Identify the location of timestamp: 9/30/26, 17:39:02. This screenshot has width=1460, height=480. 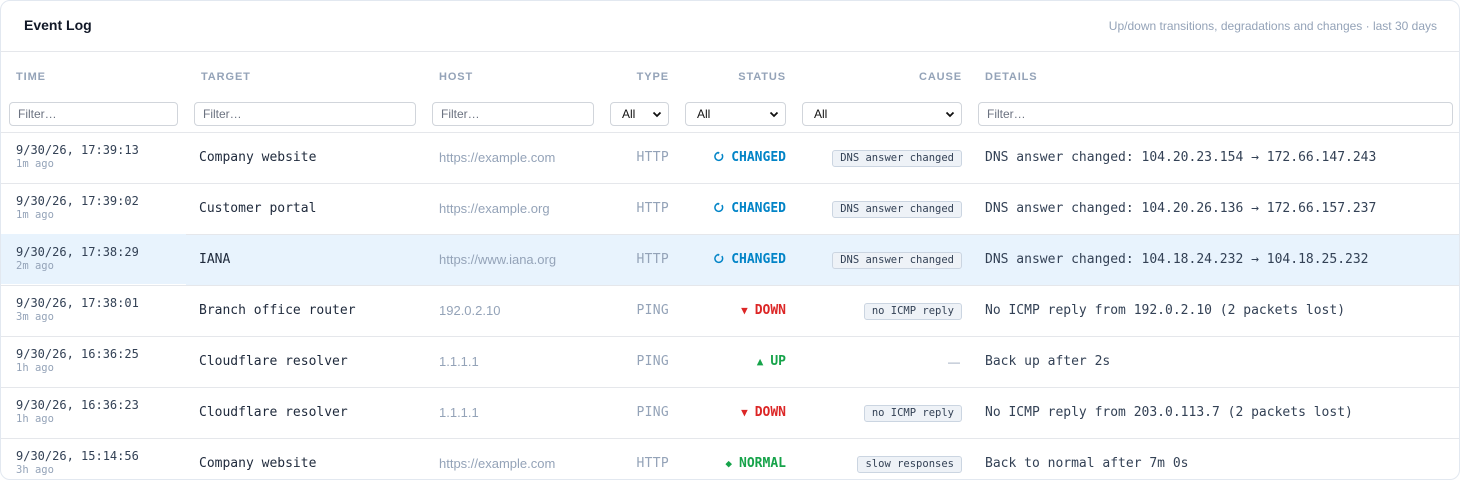
(77, 200).